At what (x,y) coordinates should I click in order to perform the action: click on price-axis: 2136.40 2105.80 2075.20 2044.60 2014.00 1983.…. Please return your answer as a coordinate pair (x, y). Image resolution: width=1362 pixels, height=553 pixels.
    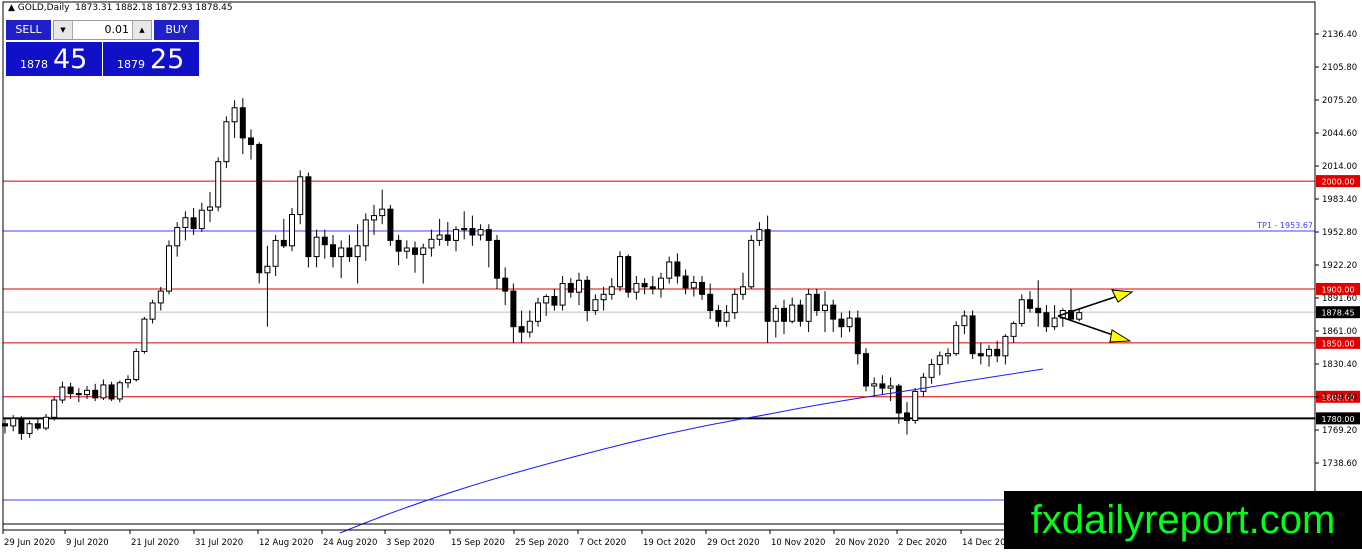
    Looking at the image, I should click on (1336, 249).